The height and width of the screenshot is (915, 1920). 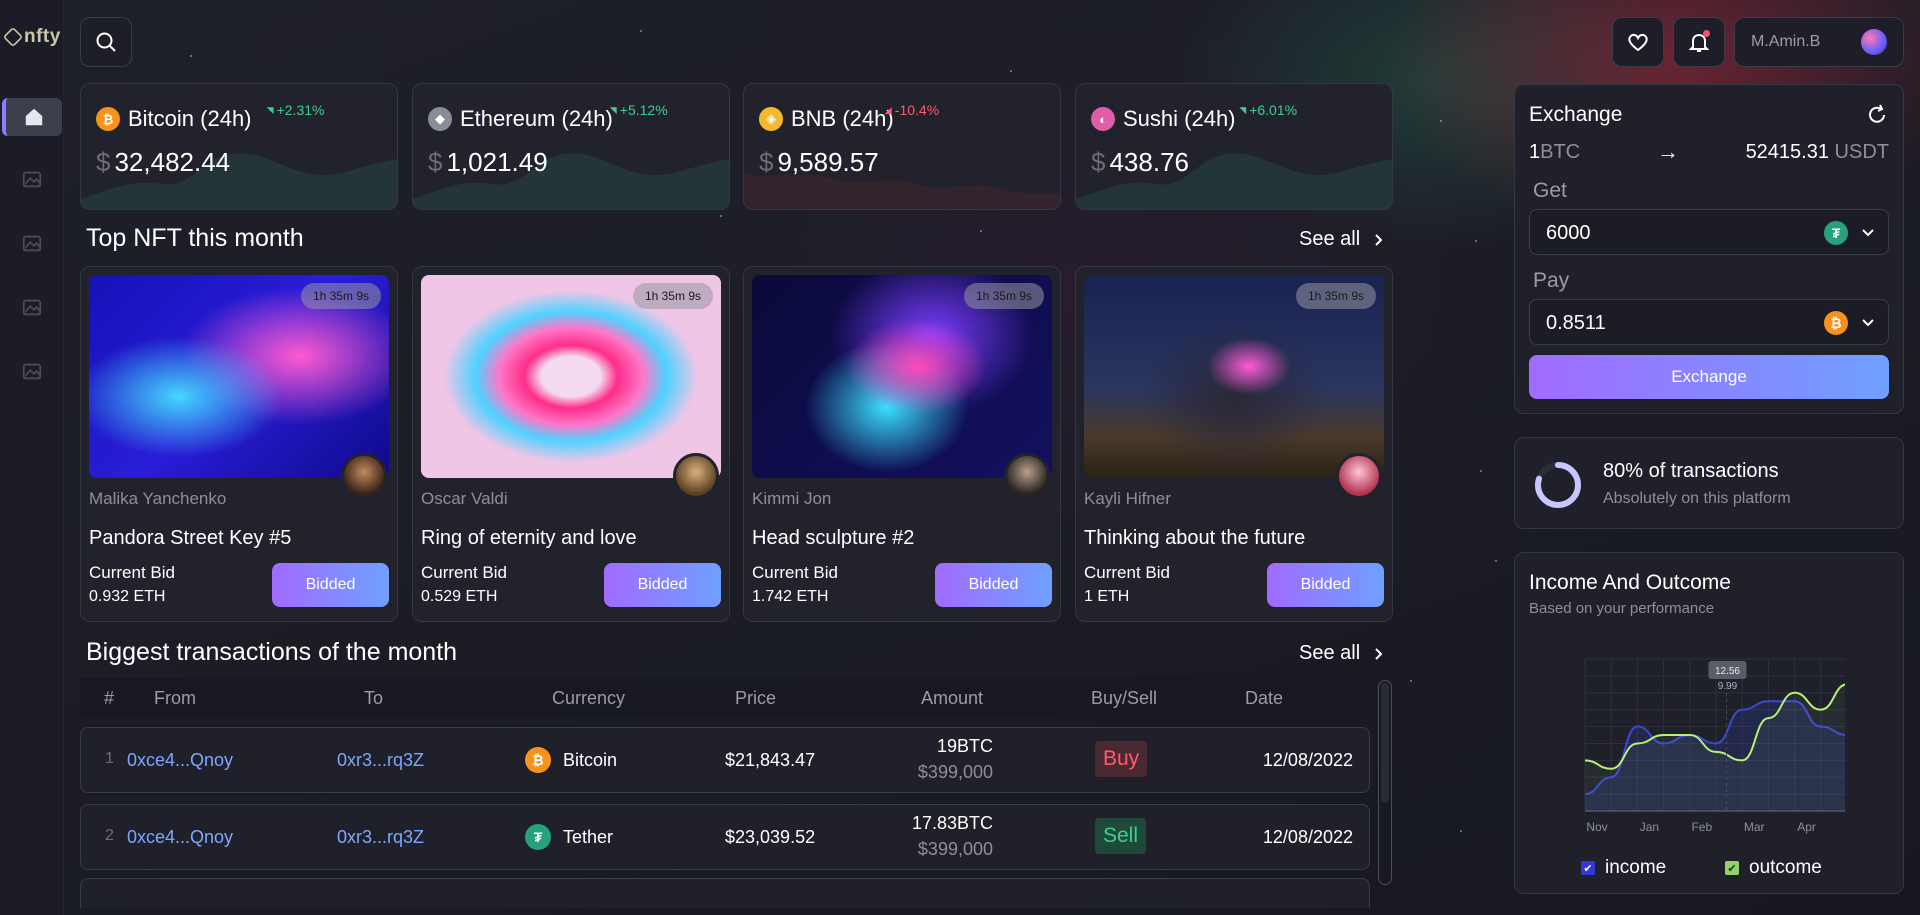 I want to click on get-value: 6000, so click(x=1568, y=233).